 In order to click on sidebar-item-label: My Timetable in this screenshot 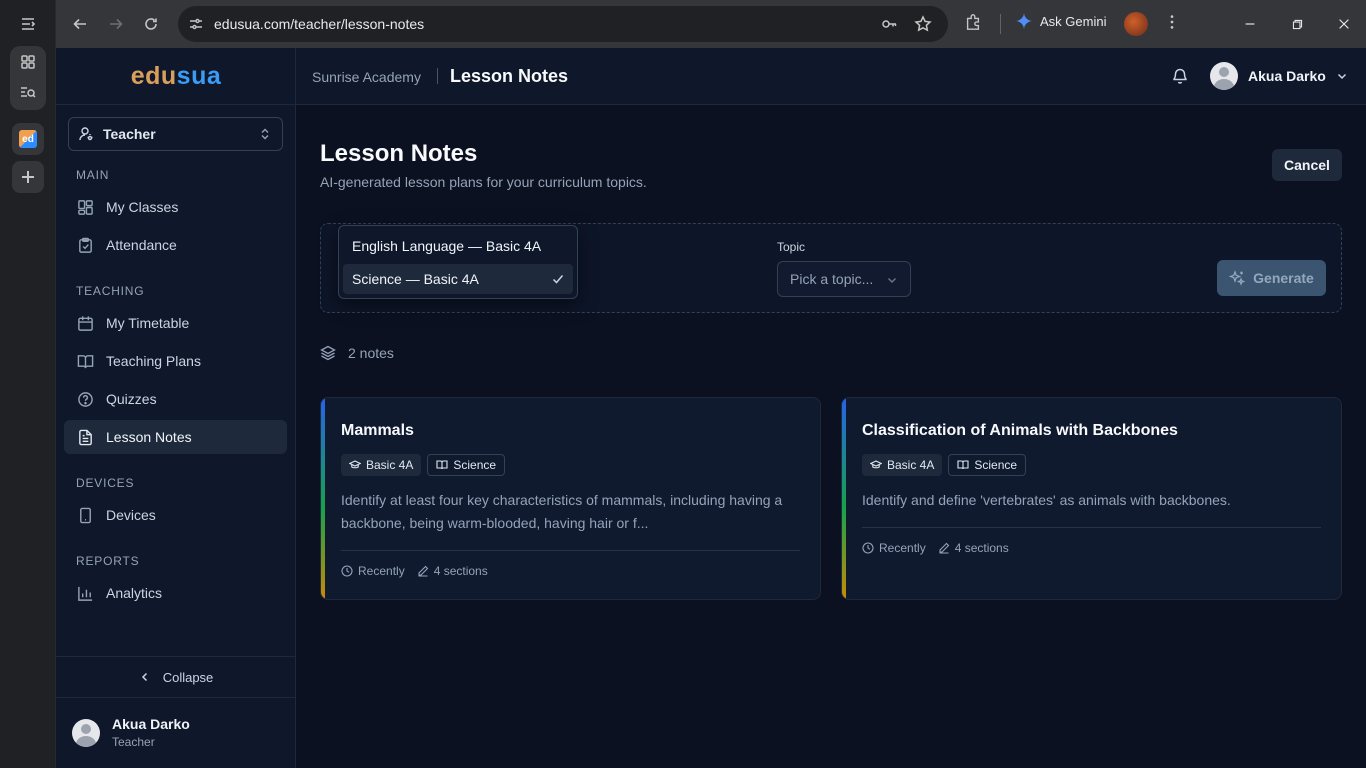, I will do `click(148, 323)`.